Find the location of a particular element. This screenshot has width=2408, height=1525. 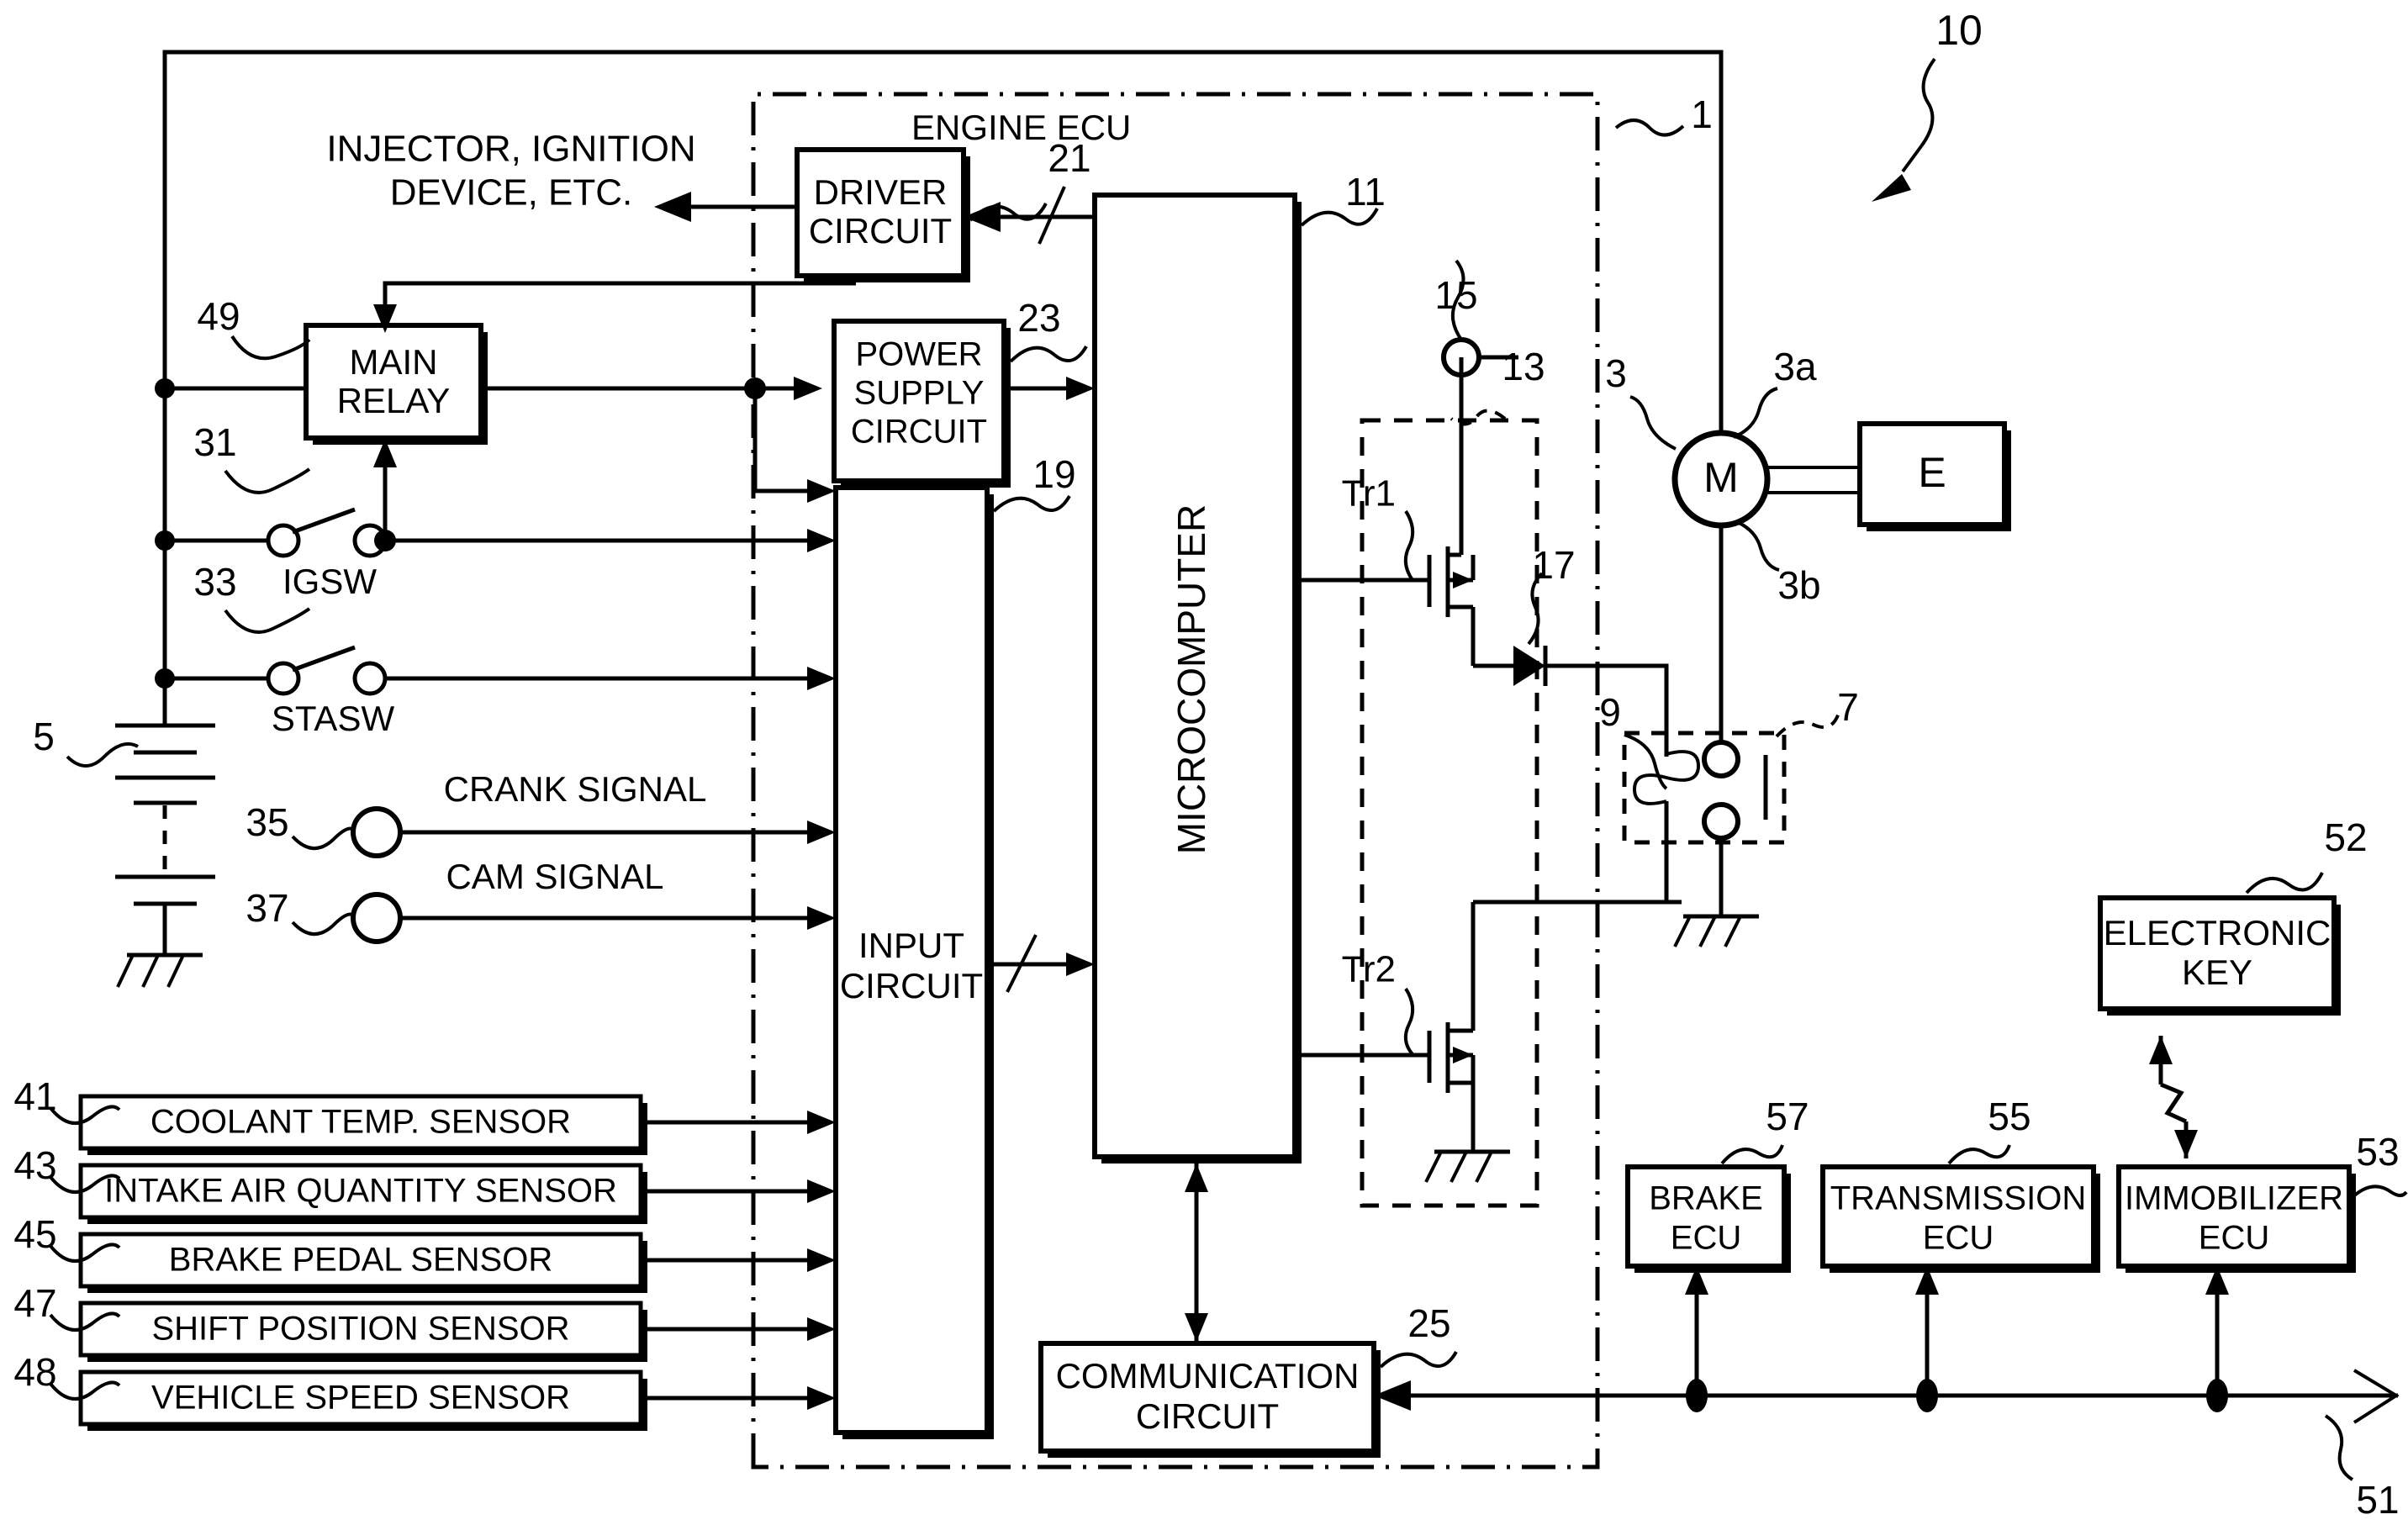

sensor-ref-3: 47 is located at coordinates (34, 1303).